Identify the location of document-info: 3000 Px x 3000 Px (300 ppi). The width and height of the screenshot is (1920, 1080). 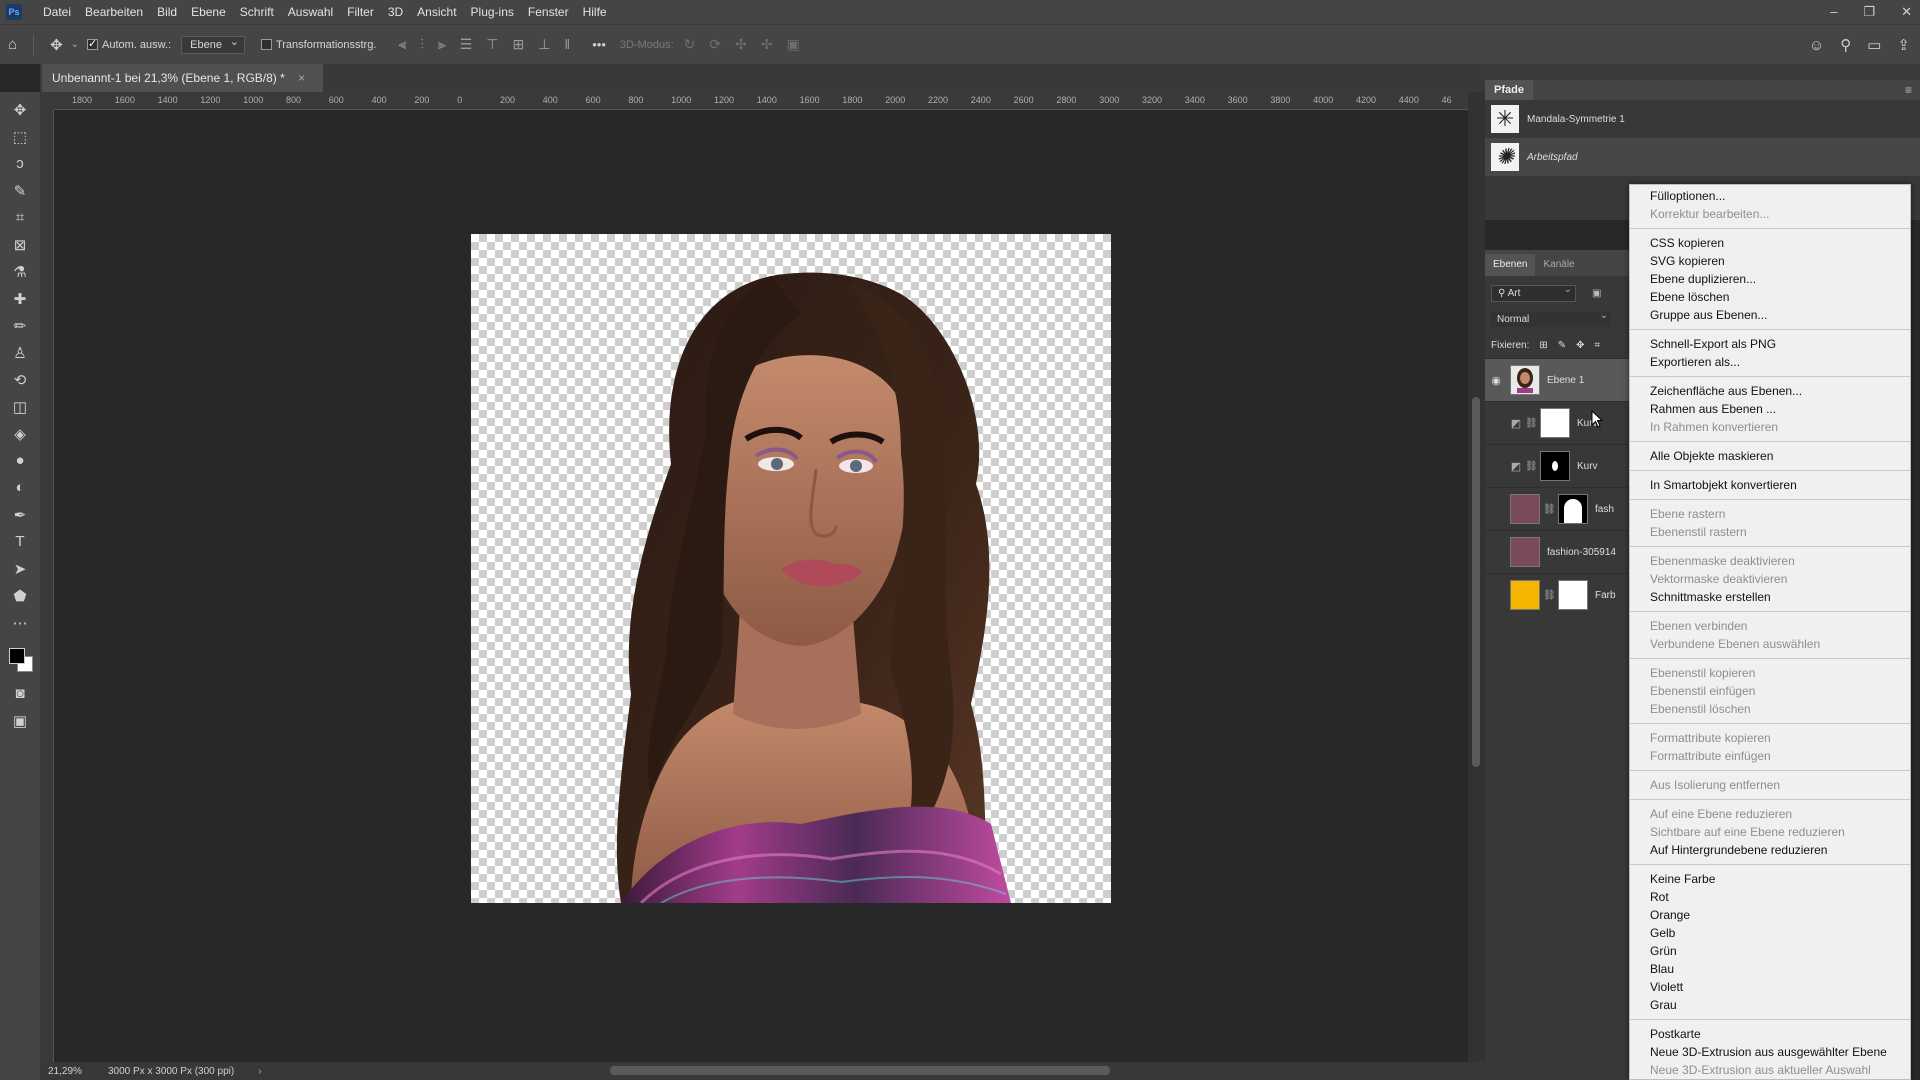
(171, 1071).